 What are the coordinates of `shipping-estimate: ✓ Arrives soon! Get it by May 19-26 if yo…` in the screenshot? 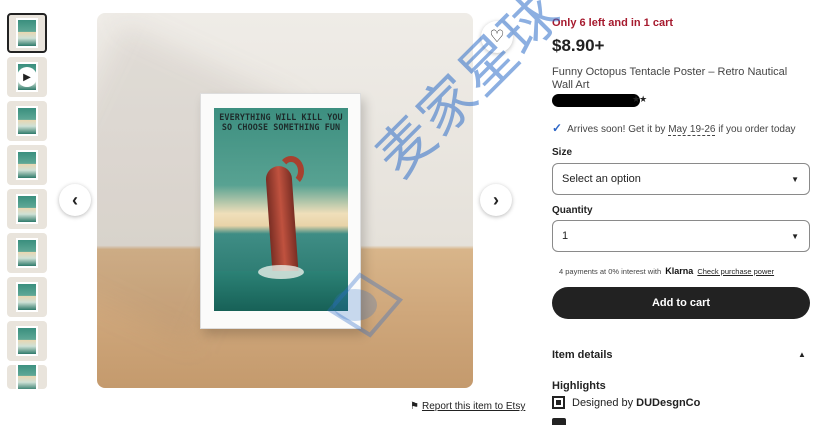 It's located at (674, 128).